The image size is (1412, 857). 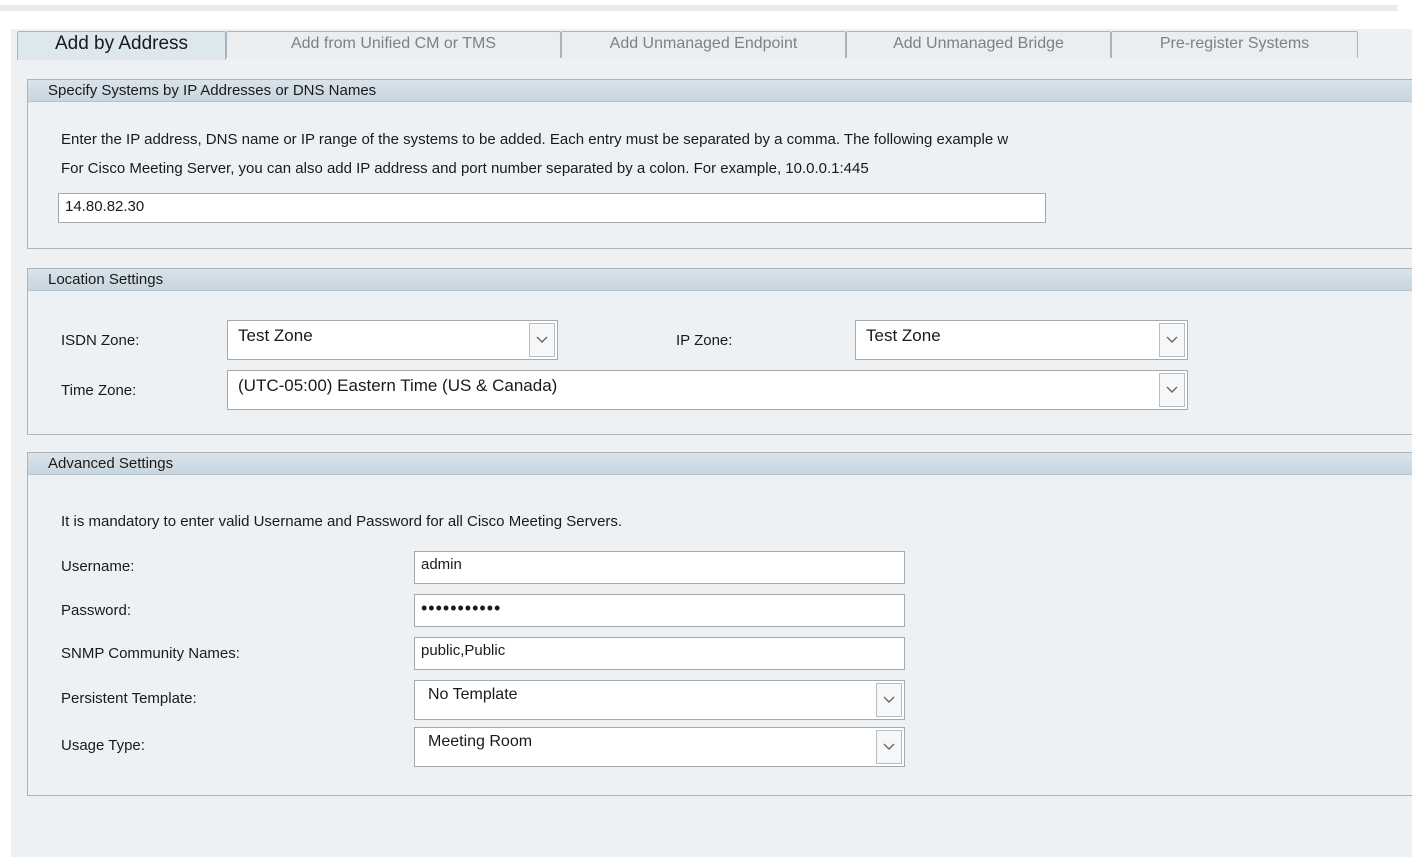 I want to click on isdn-zone-select: Test Zone, so click(x=392, y=340).